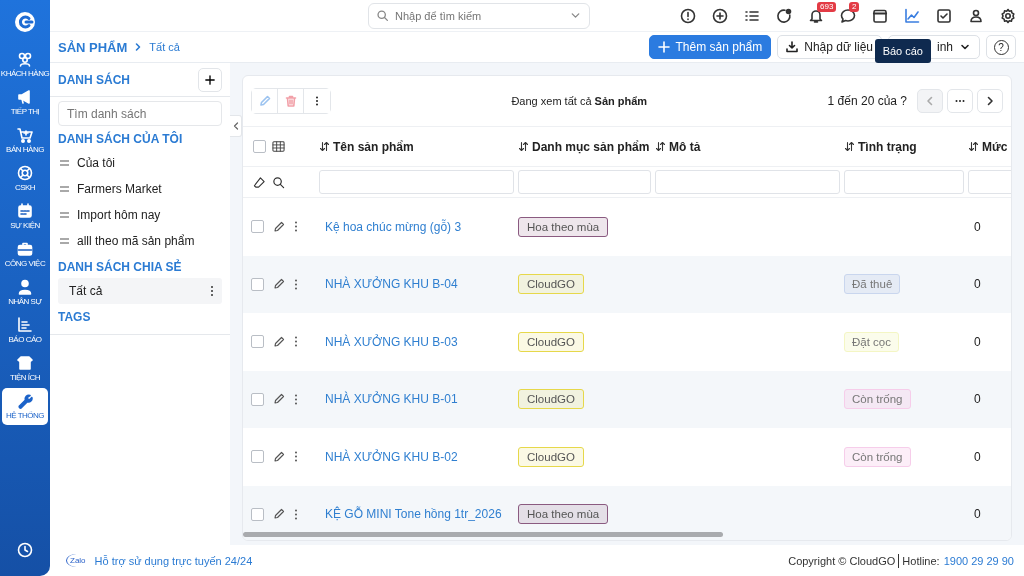  Describe the element at coordinates (872, 284) in the screenshot. I see `status-tag: Đã thuê` at that location.